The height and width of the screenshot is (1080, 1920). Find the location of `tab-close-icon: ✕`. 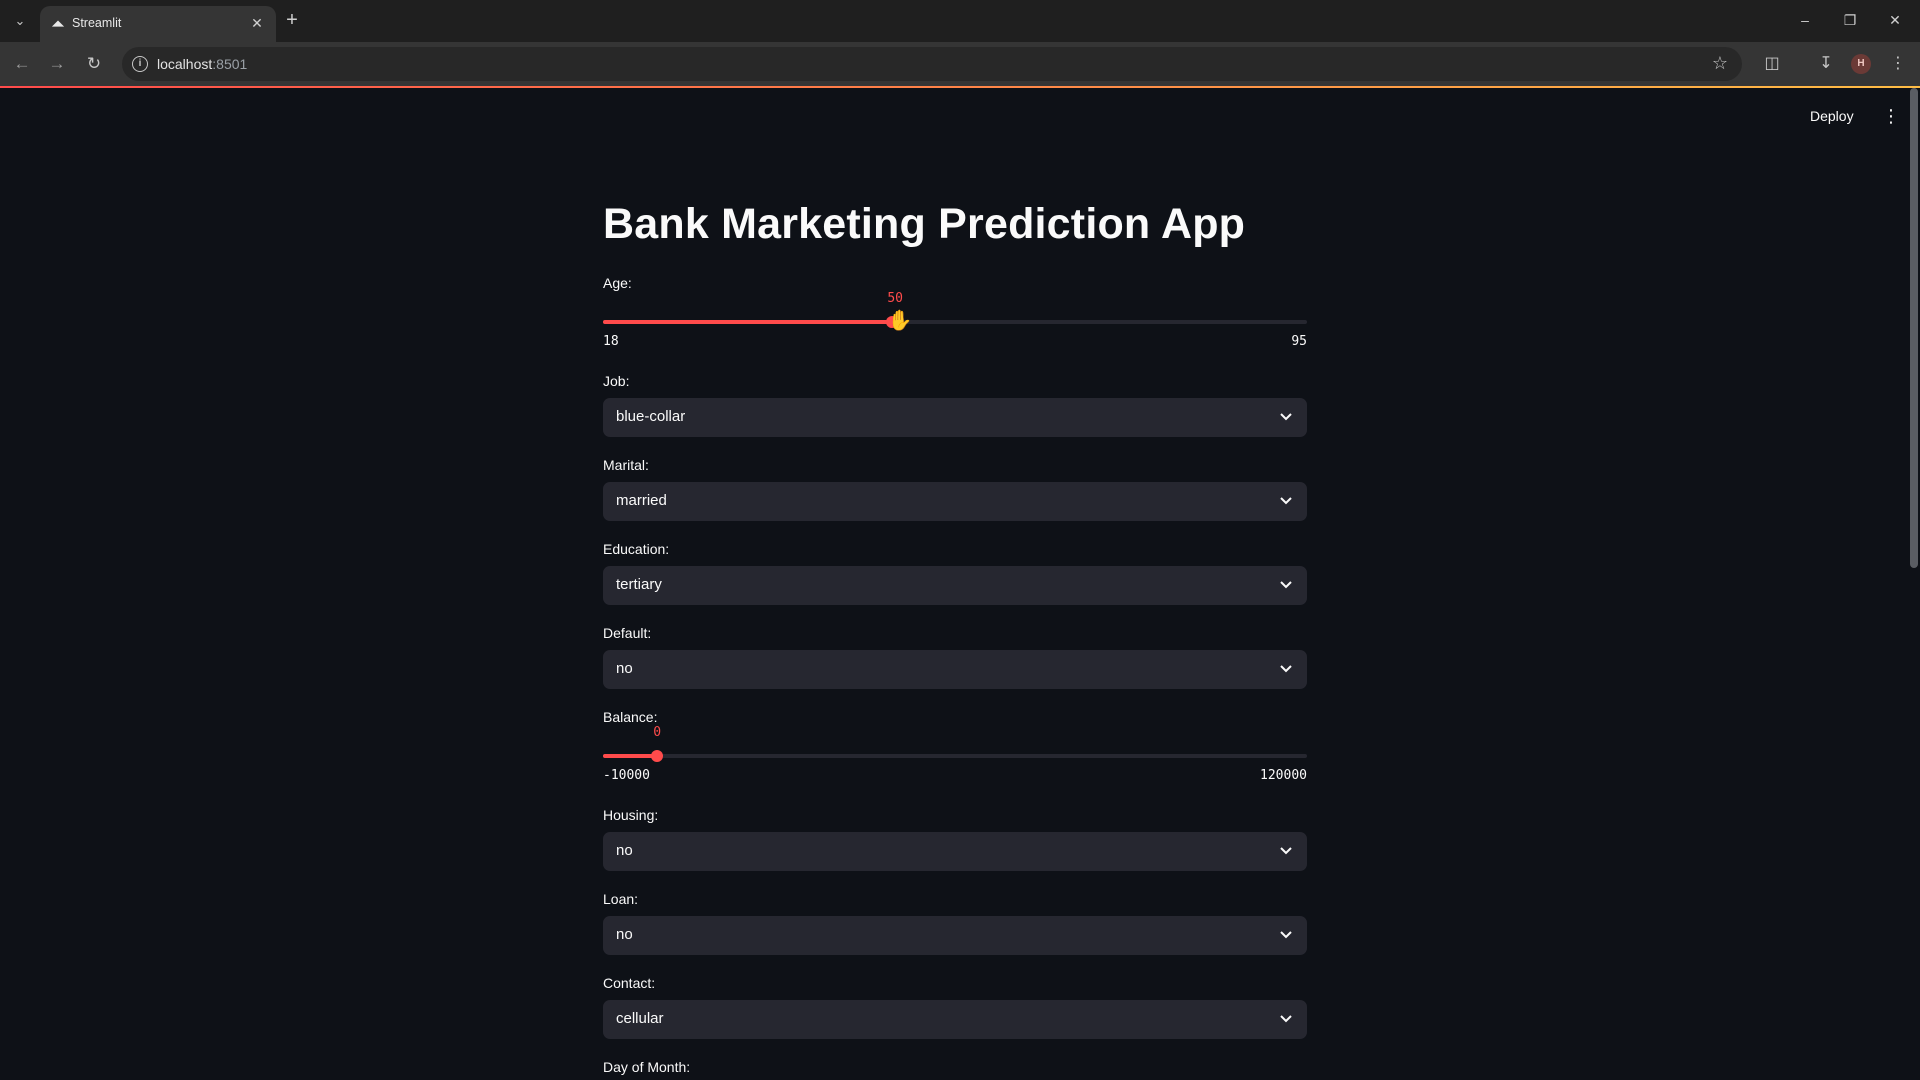

tab-close-icon: ✕ is located at coordinates (257, 23).